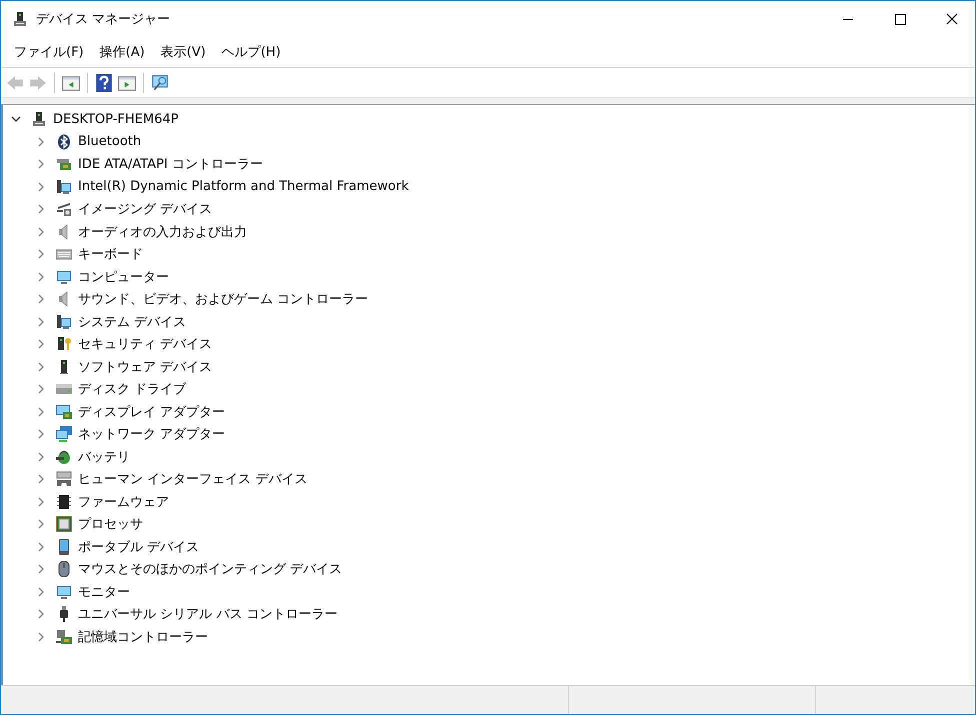 The height and width of the screenshot is (715, 976). Describe the element at coordinates (110, 524) in the screenshot. I see `tree-item: プロセッサ` at that location.